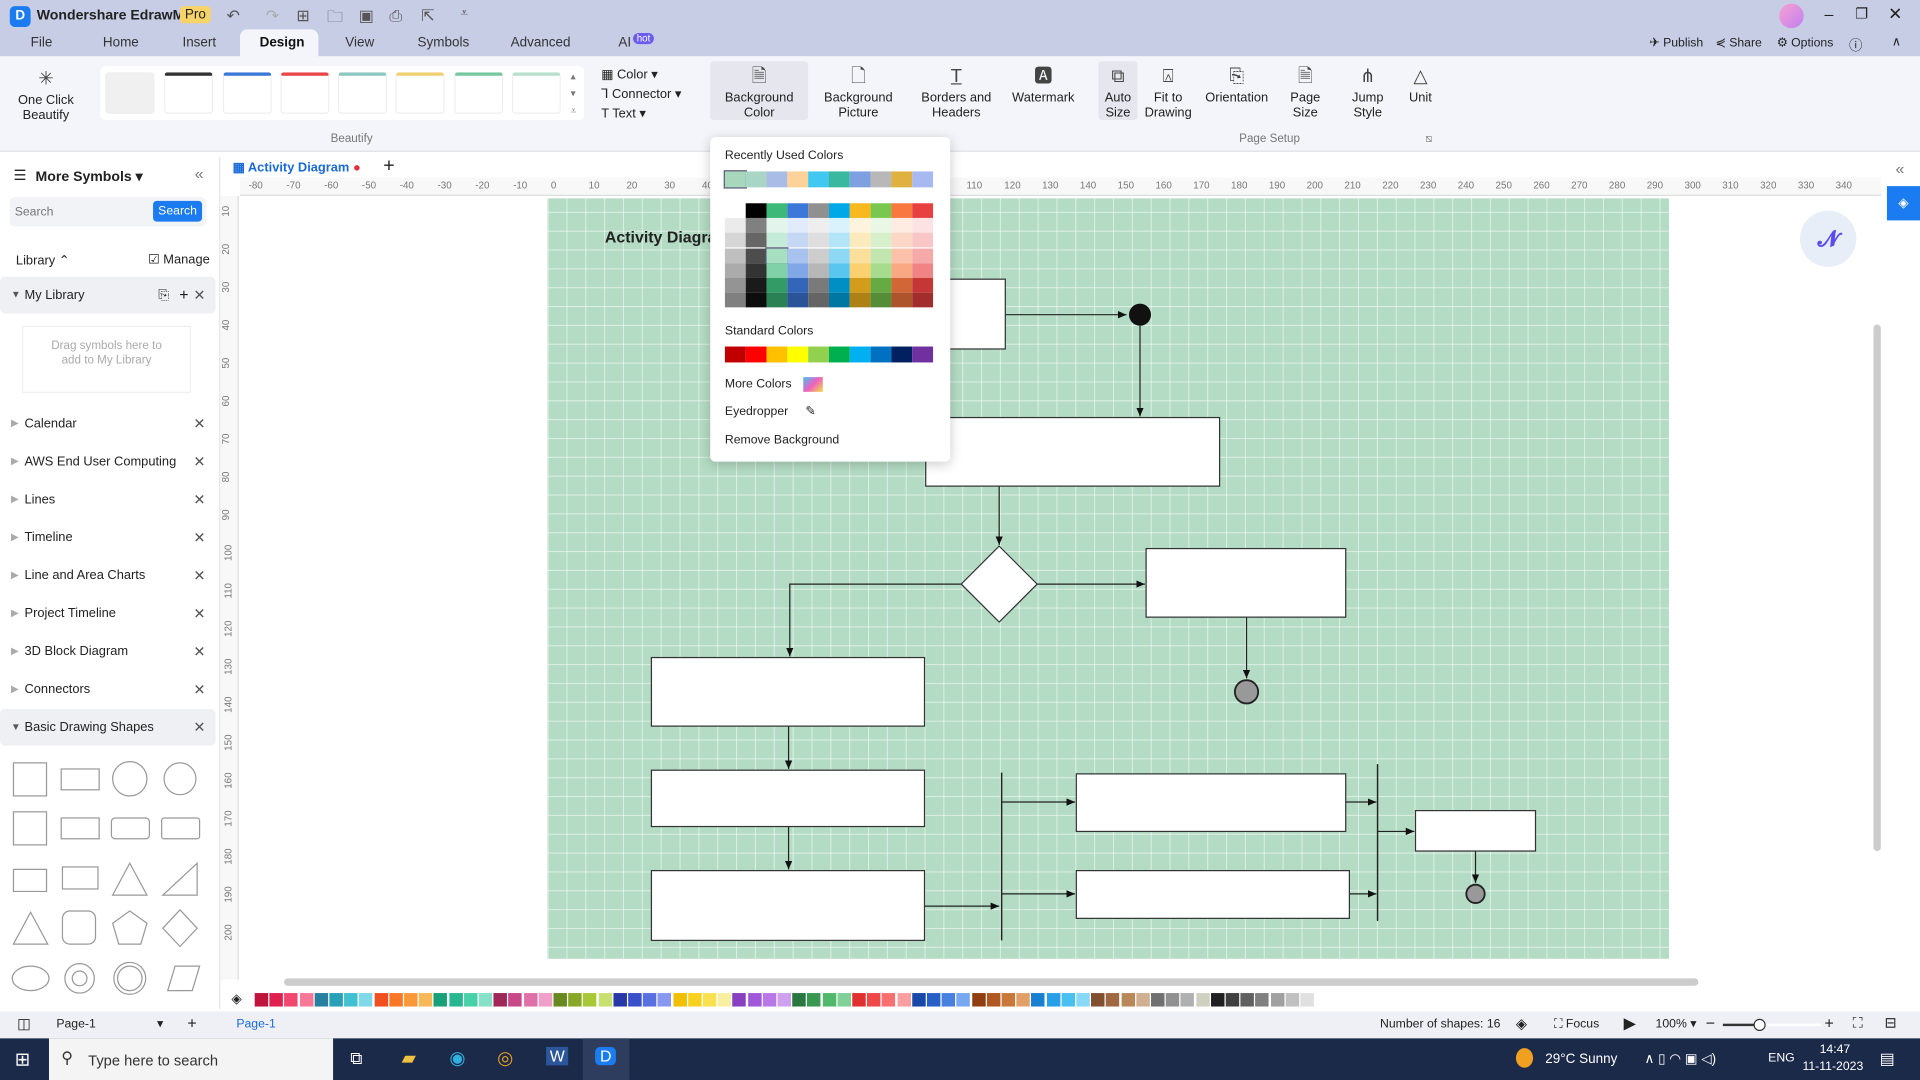 The height and width of the screenshot is (1080, 1920). What do you see at coordinates (199, 173) in the screenshot?
I see `collapse-sidebar-icon: «` at bounding box center [199, 173].